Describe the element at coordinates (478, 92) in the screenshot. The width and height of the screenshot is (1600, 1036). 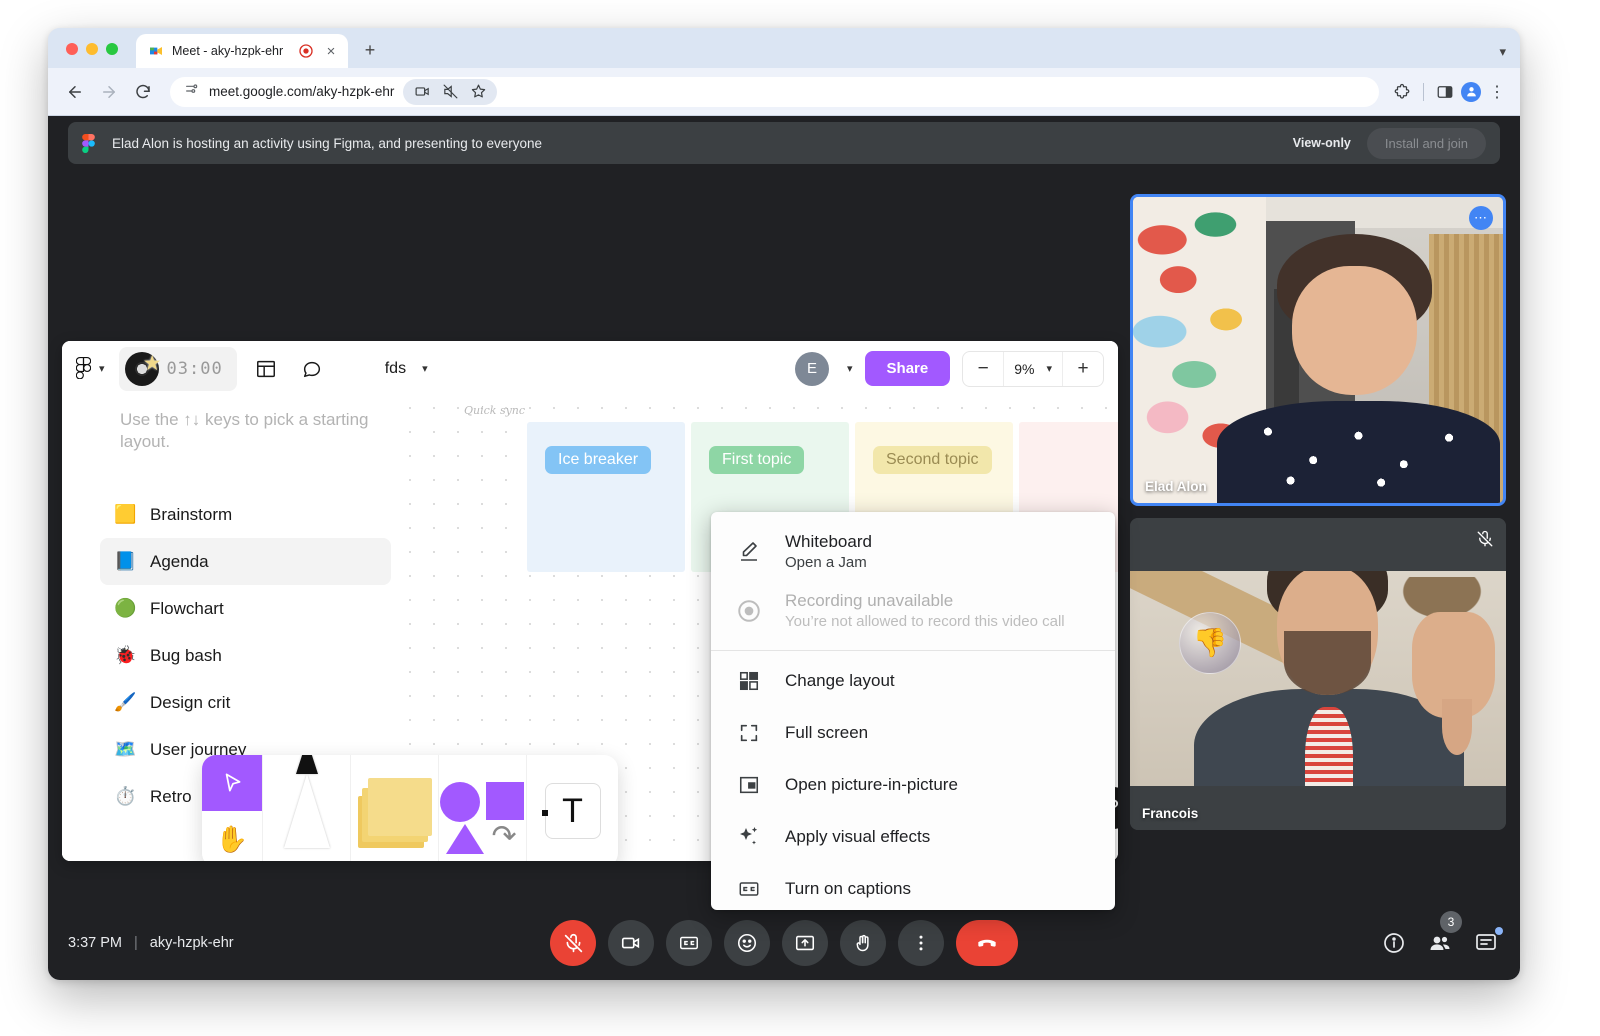
I see `bookmark-star-icon` at that location.